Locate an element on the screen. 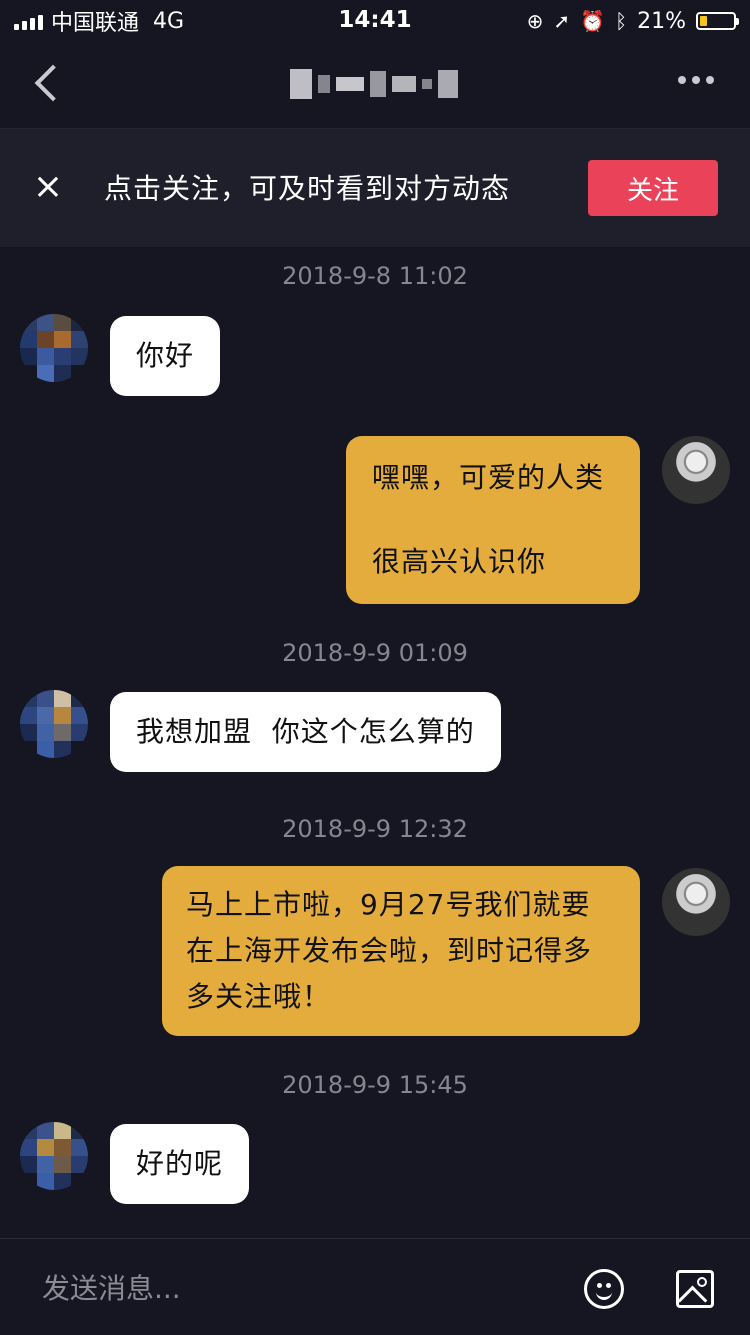 The width and height of the screenshot is (750, 1335). message-input is located at coordinates (292, 1288).